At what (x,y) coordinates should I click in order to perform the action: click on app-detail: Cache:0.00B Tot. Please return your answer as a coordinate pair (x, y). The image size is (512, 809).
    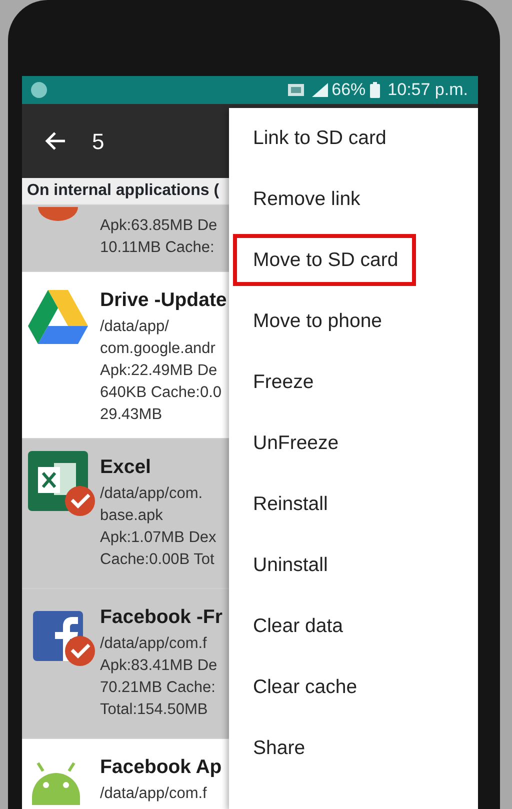
    Looking at the image, I should click on (158, 560).